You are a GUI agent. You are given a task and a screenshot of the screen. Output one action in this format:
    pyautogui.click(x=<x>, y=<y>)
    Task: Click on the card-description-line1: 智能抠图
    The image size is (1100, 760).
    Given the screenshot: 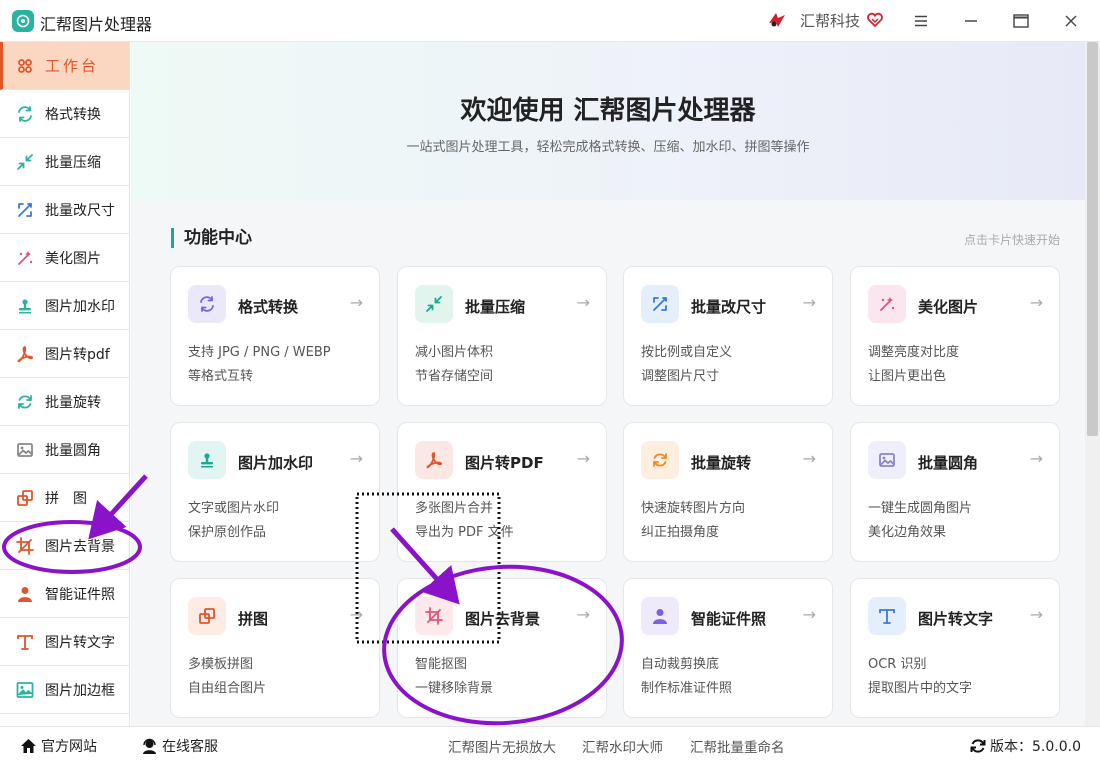 What is the action you would take?
    pyautogui.click(x=441, y=664)
    